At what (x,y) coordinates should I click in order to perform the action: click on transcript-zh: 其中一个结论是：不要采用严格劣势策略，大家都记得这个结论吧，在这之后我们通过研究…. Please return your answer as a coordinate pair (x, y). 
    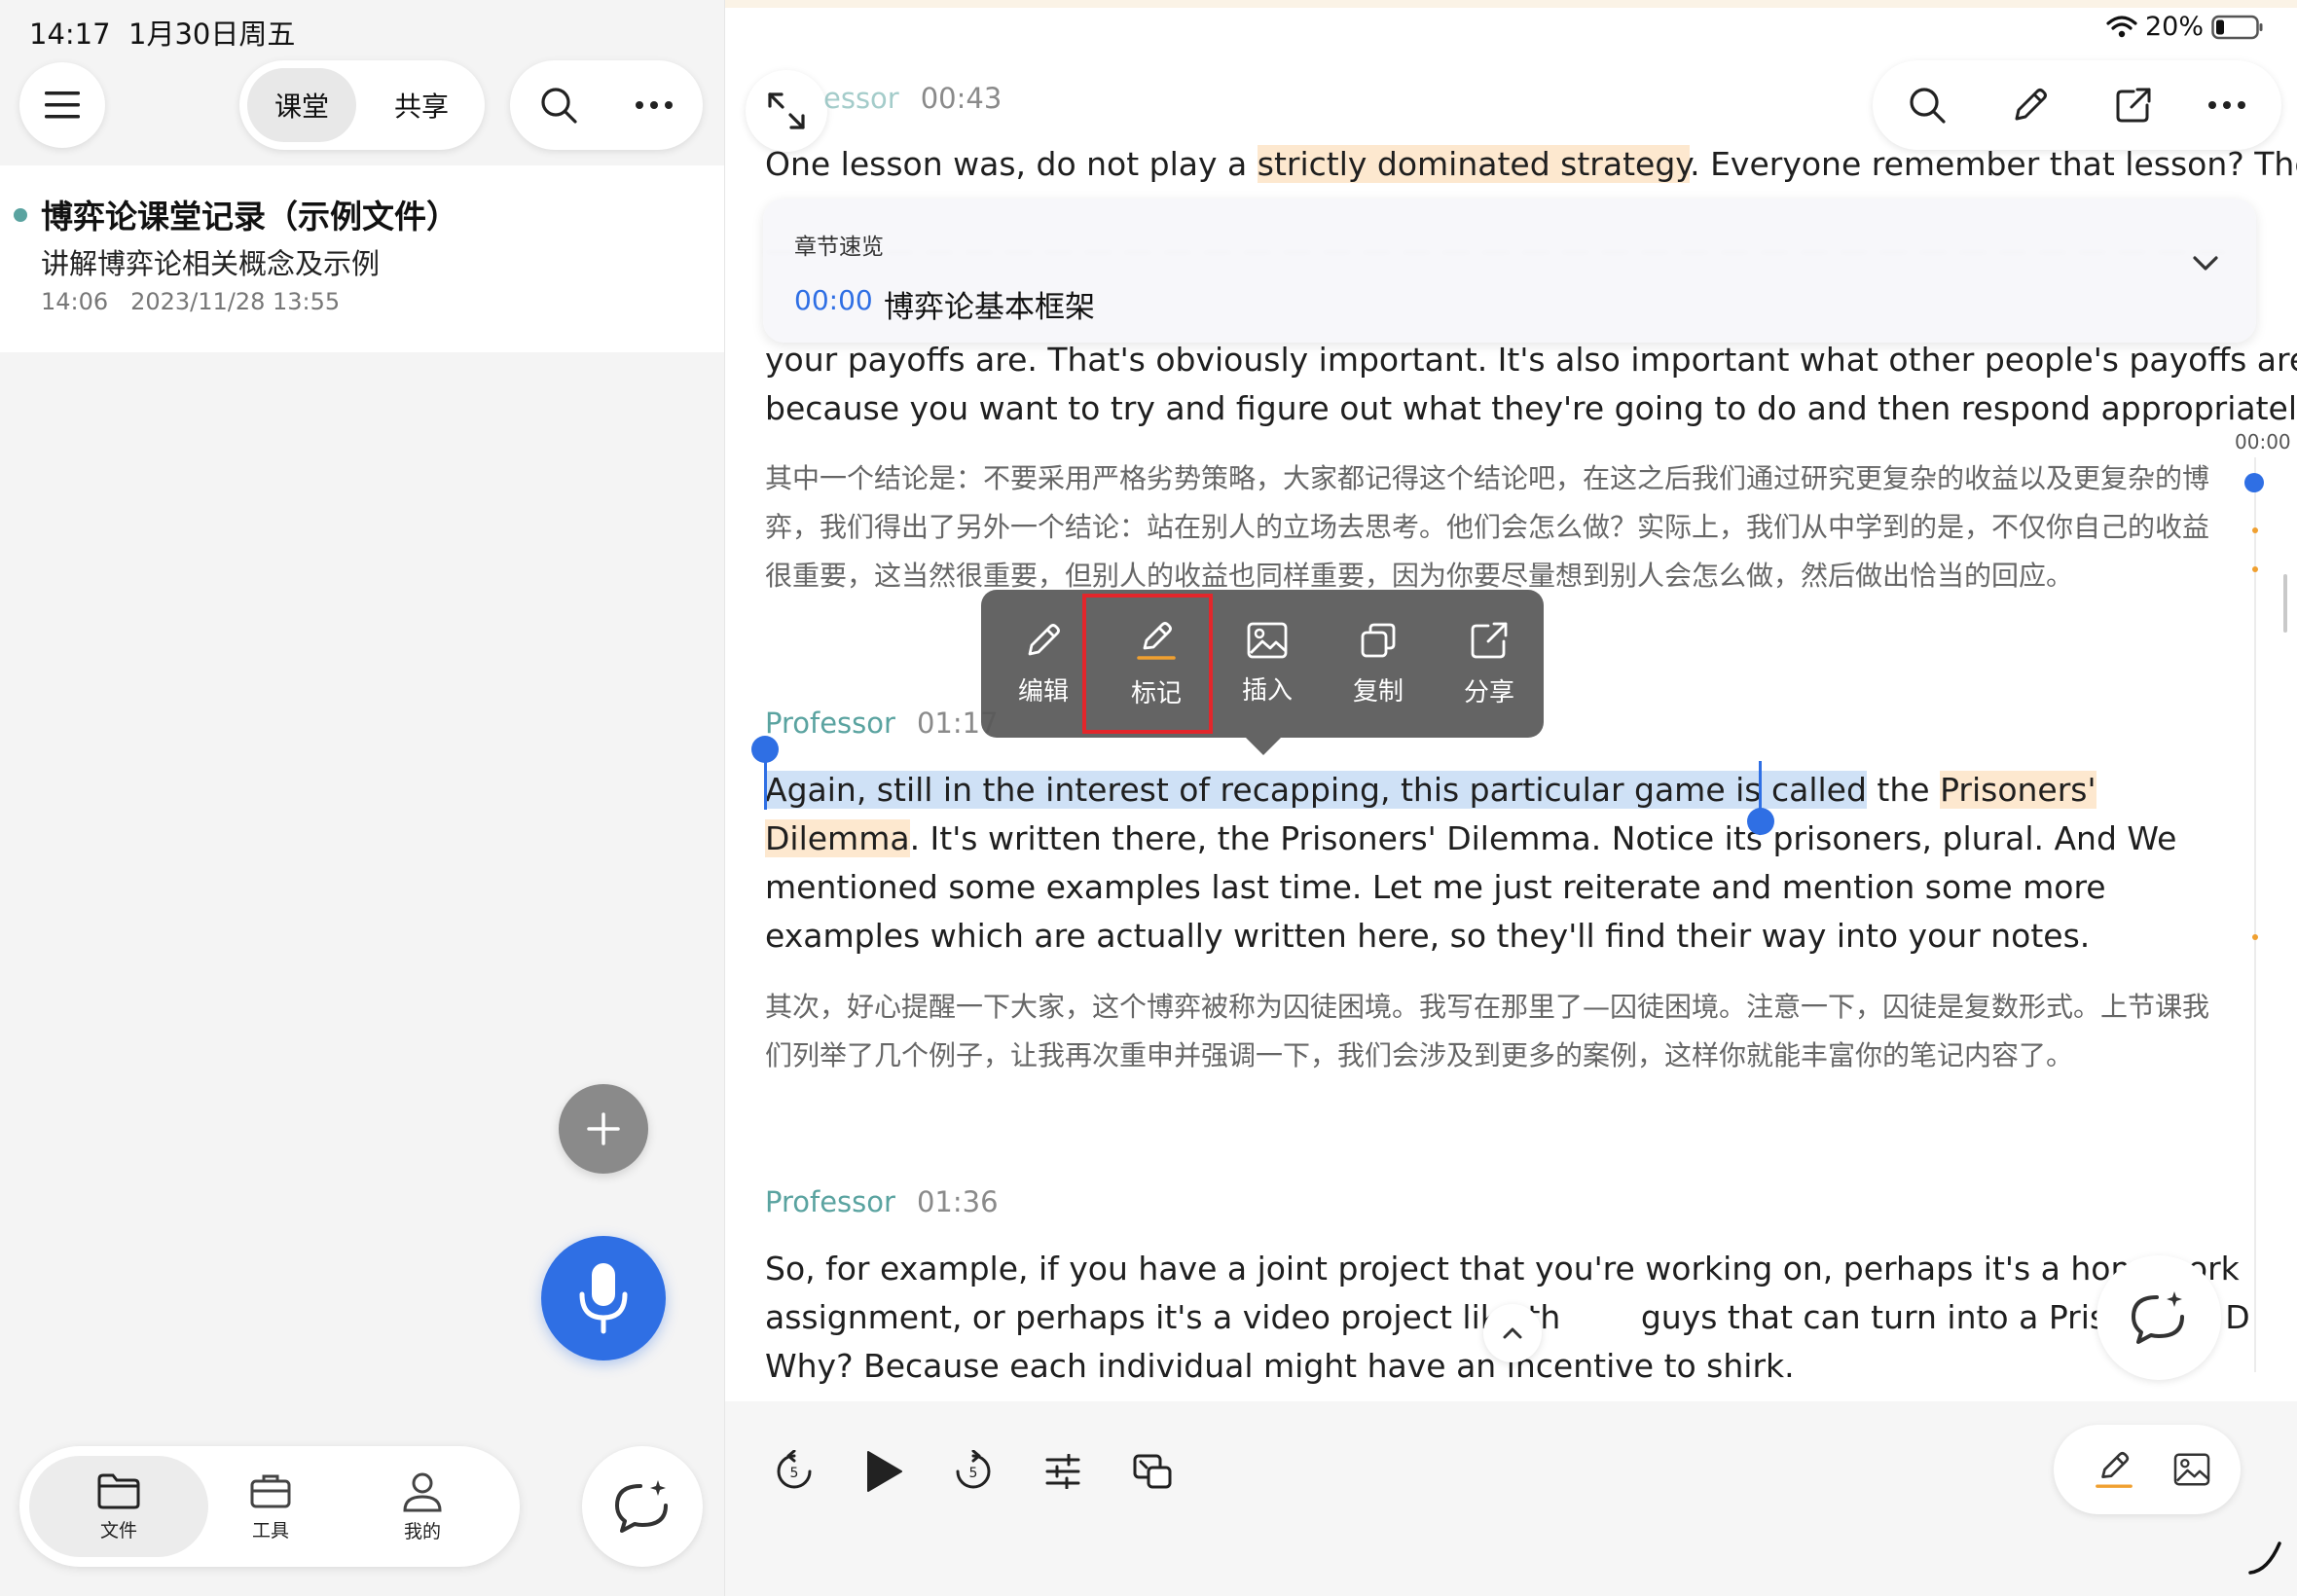
    Looking at the image, I should click on (1495, 527).